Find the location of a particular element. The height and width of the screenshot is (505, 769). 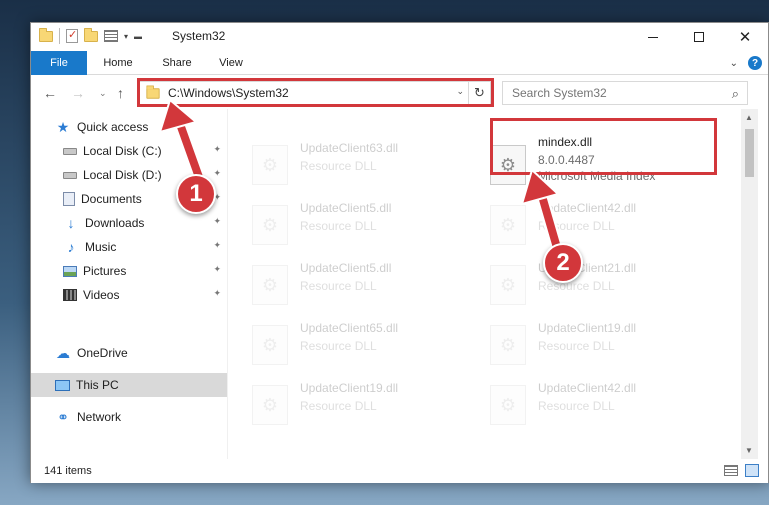

search-input is located at coordinates (612, 93).